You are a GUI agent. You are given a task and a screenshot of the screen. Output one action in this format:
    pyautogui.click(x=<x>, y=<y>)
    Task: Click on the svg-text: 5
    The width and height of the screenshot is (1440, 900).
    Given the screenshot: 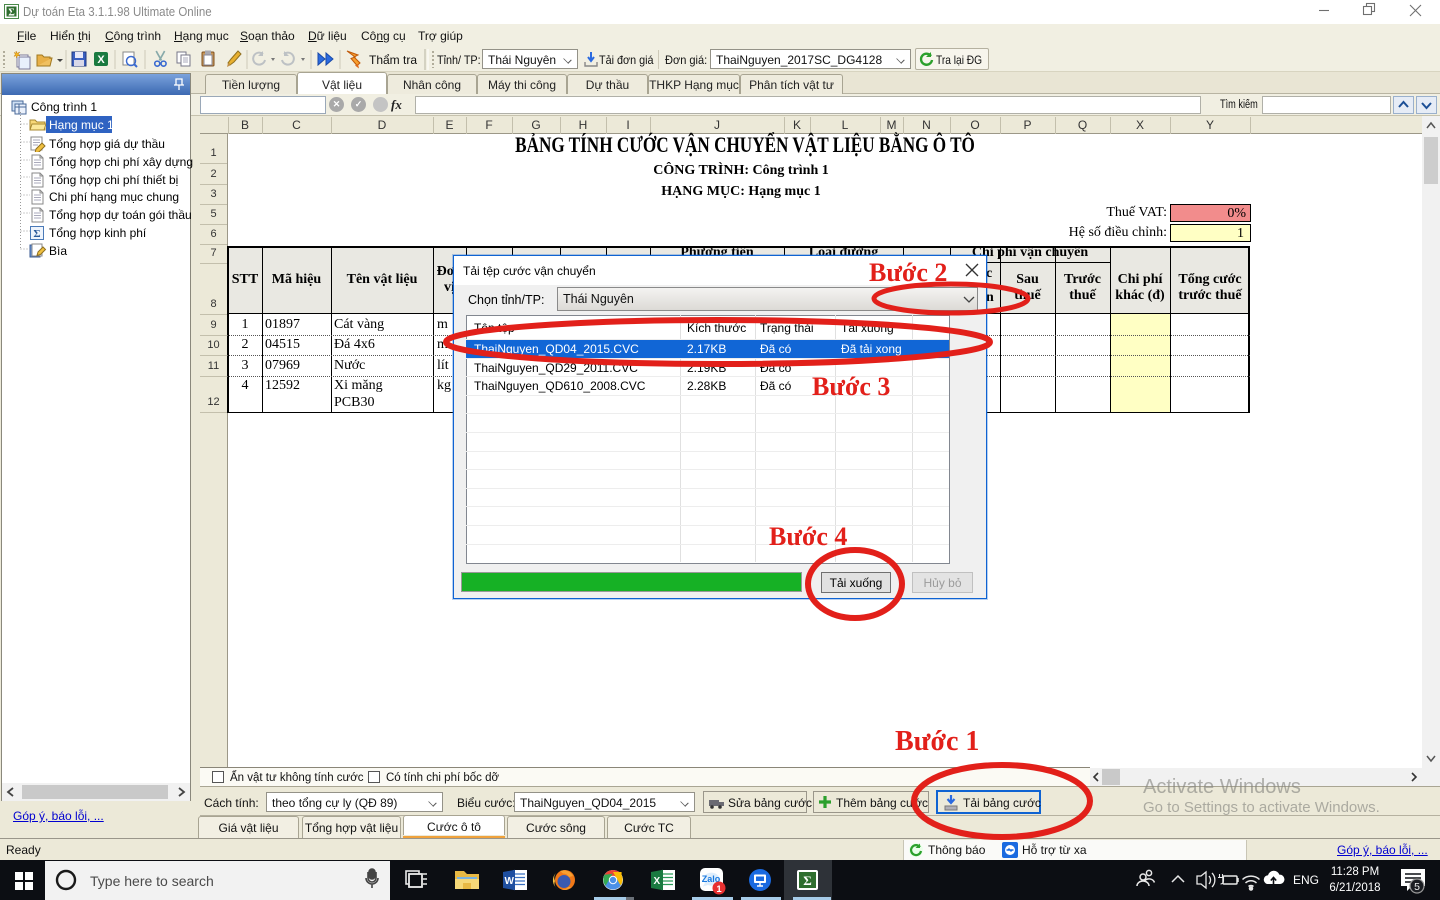 What is the action you would take?
    pyautogui.click(x=1417, y=887)
    